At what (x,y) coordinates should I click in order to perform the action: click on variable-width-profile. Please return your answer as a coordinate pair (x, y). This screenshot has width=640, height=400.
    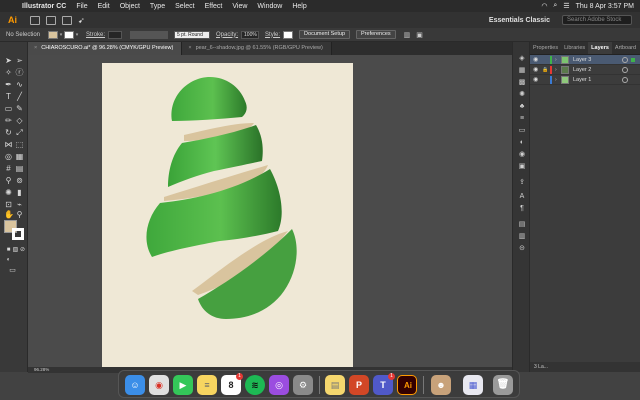
    Looking at the image, I should click on (149, 34).